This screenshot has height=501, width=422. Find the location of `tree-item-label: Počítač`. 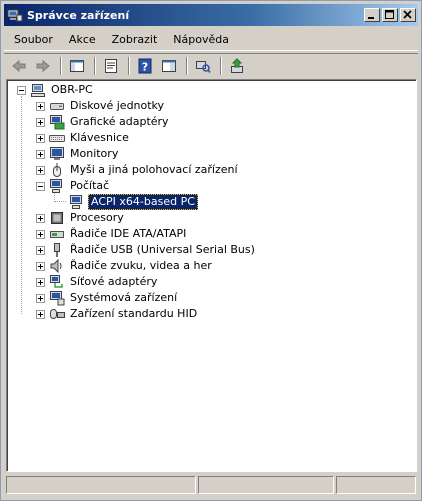

tree-item-label: Počítač is located at coordinates (90, 185).